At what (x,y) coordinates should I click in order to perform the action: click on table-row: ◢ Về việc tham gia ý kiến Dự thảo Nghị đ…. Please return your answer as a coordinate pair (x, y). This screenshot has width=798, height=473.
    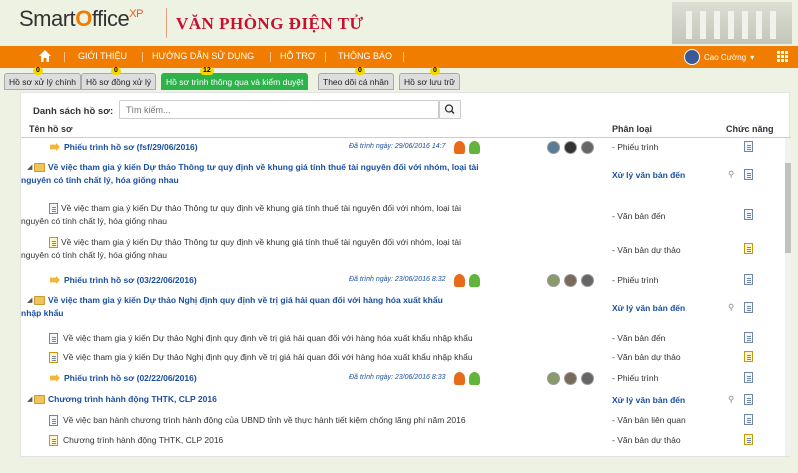
    Looking at the image, I should click on (401, 308).